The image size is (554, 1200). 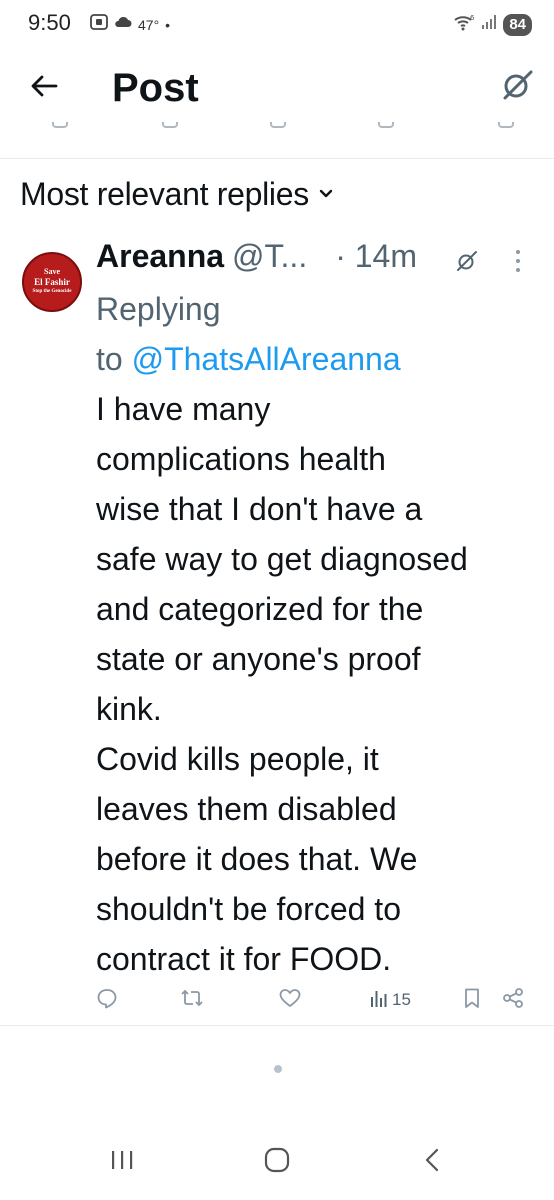 I want to click on replying-label: Replying, so click(x=158, y=309).